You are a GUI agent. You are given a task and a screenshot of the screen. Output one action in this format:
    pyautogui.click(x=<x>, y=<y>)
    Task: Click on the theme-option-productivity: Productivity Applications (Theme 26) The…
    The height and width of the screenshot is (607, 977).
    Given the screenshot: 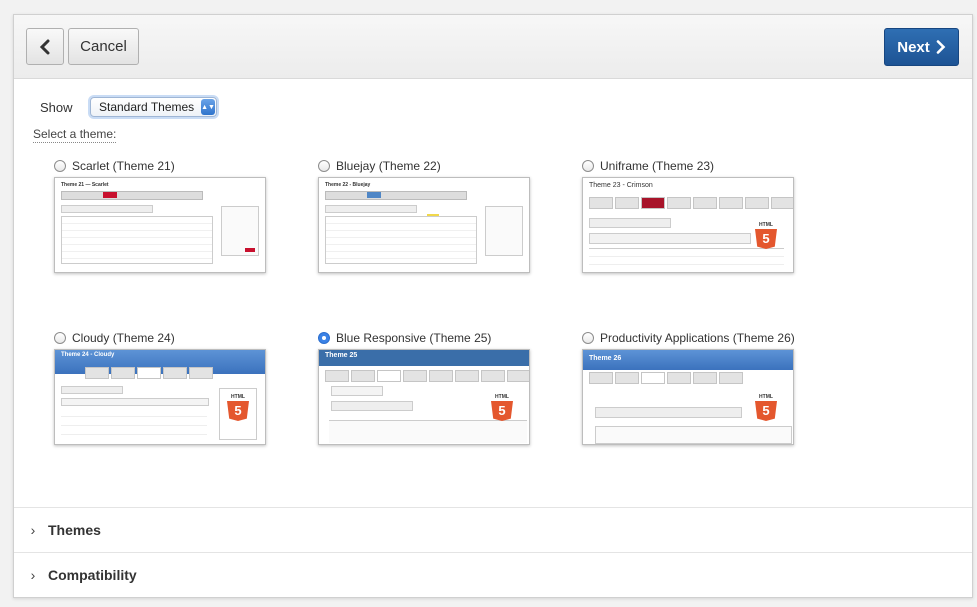 What is the action you would take?
    pyautogui.click(x=688, y=387)
    